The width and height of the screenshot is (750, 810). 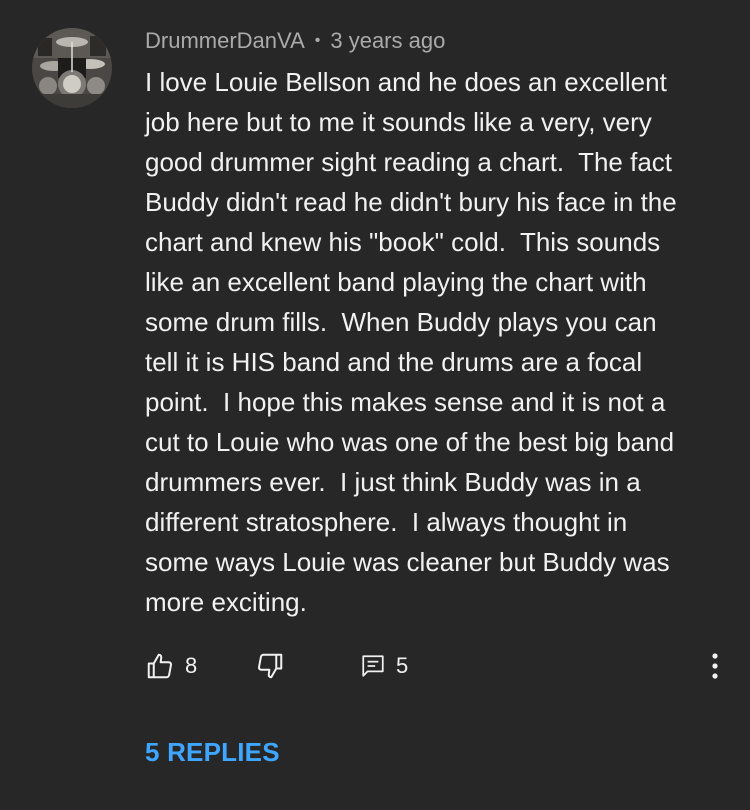 I want to click on reply-button: 5, so click(x=384, y=666).